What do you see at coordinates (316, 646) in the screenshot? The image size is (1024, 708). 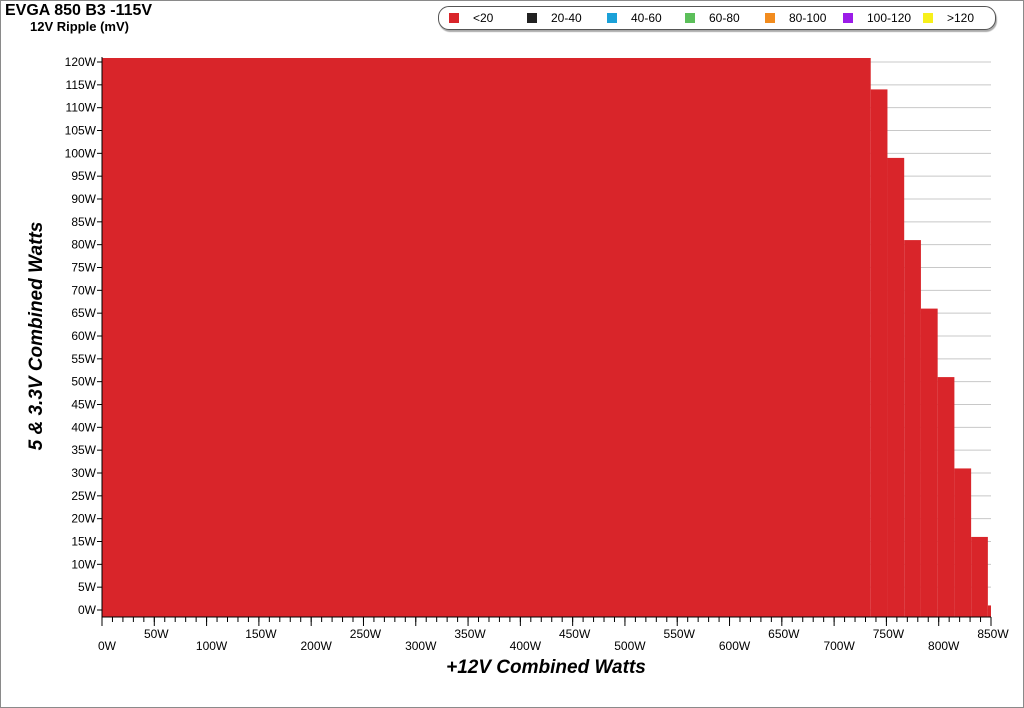 I see `x-tick-label: 200W` at bounding box center [316, 646].